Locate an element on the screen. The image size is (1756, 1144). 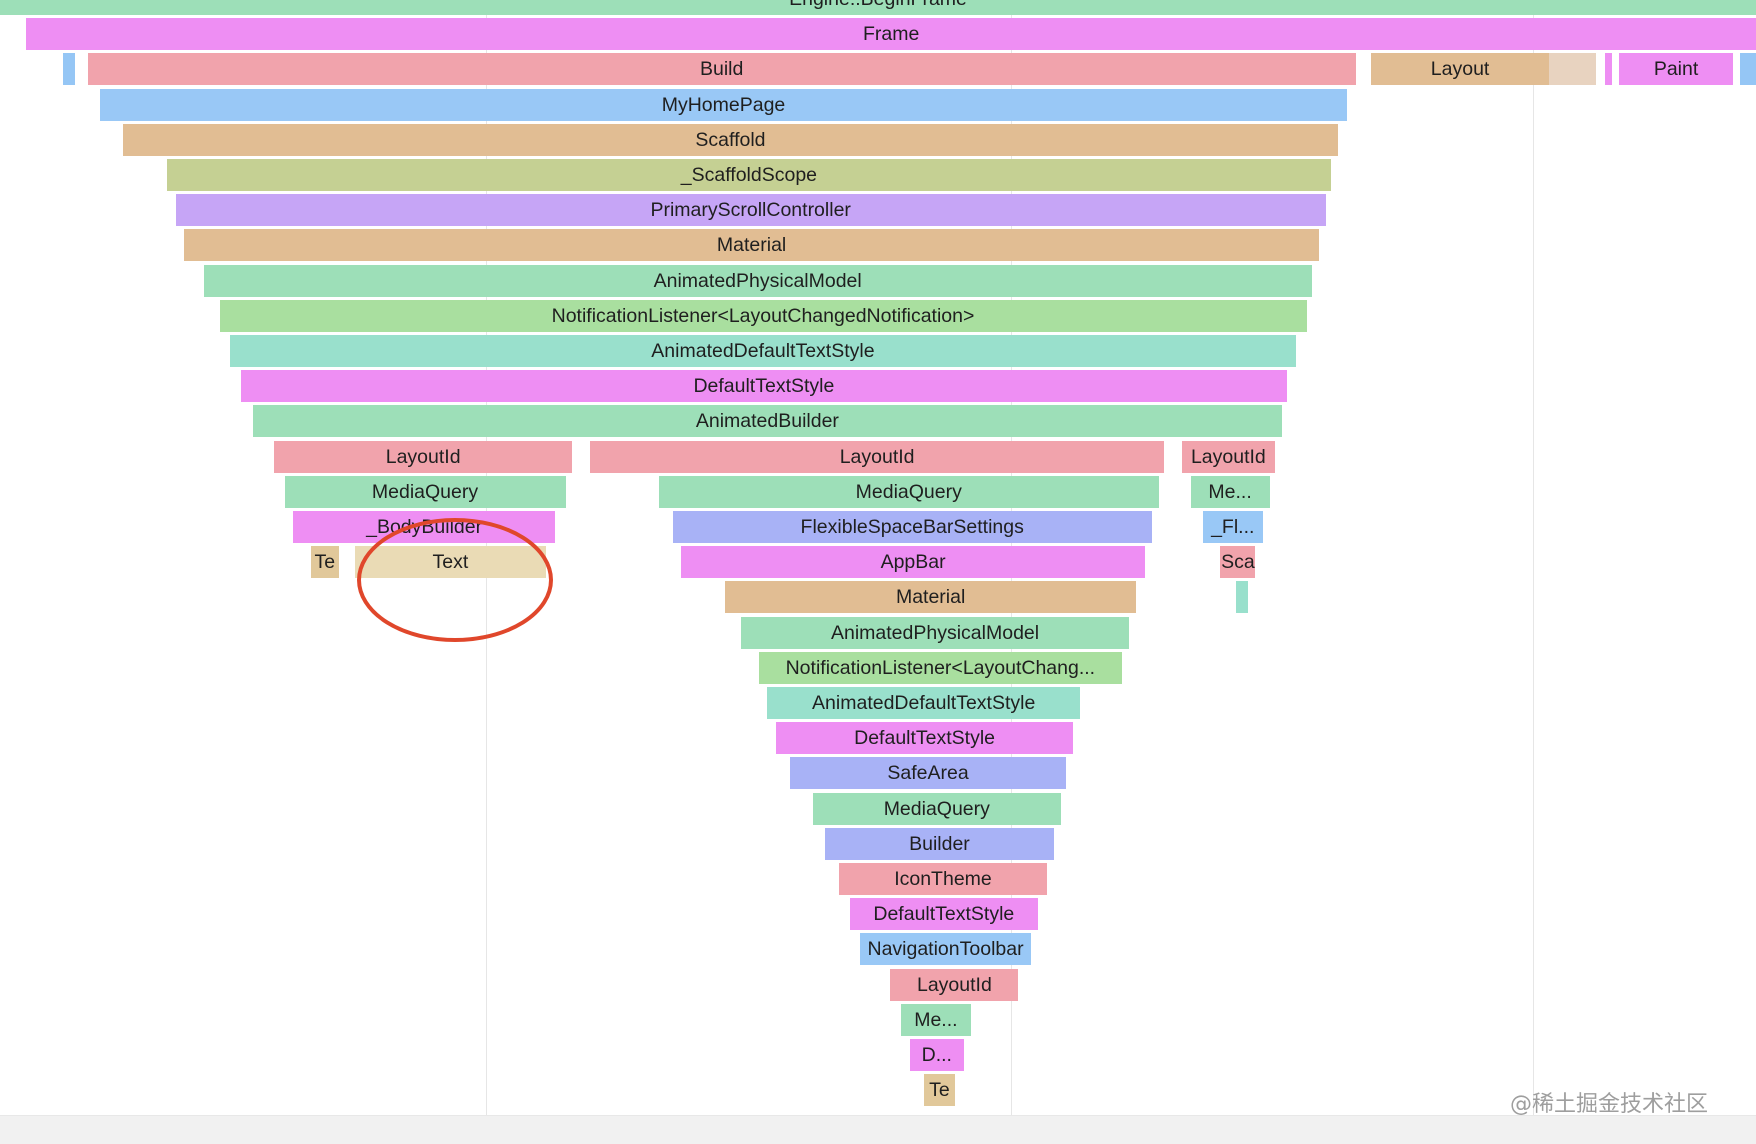
flame-frame-label: Layout is located at coordinates (1460, 69).